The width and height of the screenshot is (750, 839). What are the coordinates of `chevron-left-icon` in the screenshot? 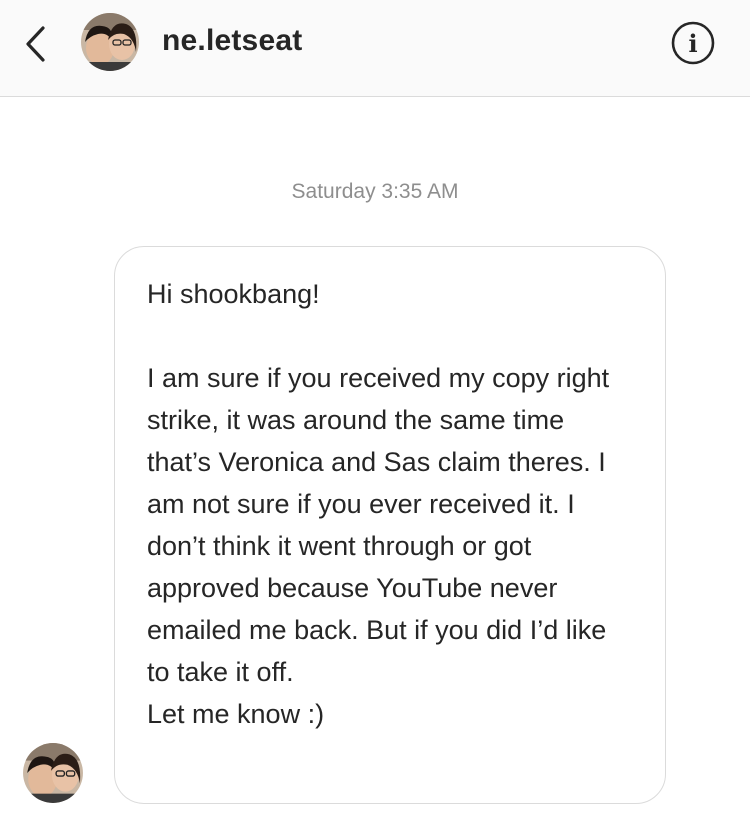 It's located at (35, 44).